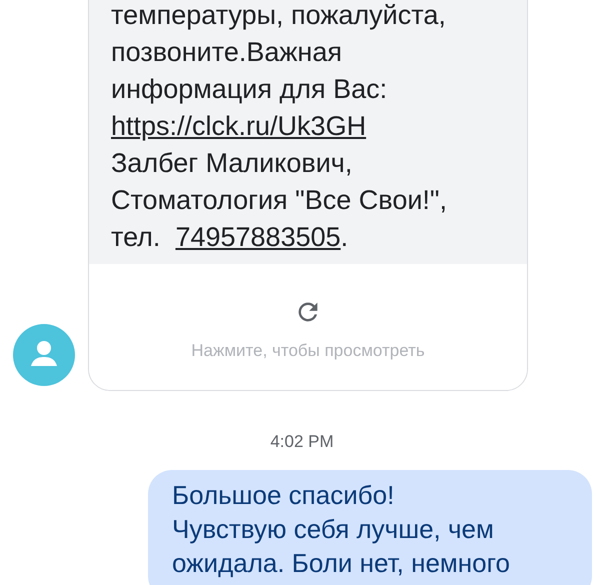 The width and height of the screenshot is (604, 585). Describe the element at coordinates (341, 529) in the screenshot. I see `outgoing-message-text: Большое спасибо! Чувствую себя лучше, чем ожидала. Боли нет, немного` at that location.